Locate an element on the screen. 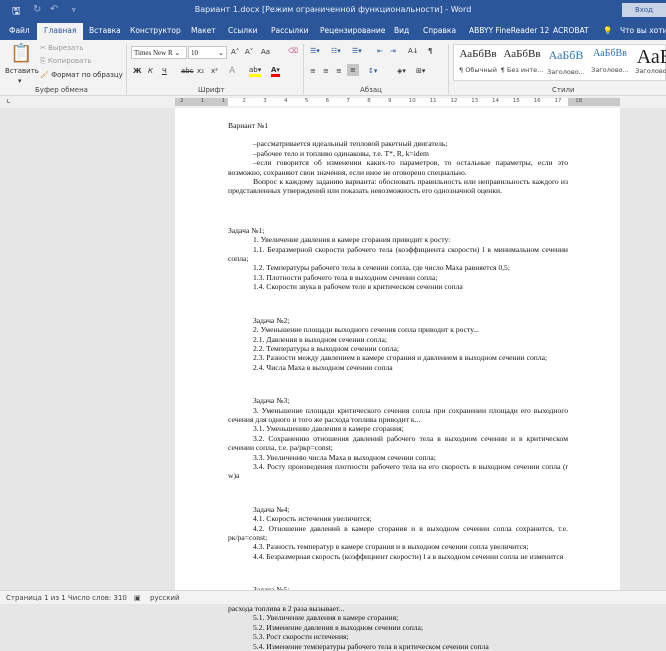 This screenshot has width=666, height=651. ruler-number: 14 is located at coordinates (495, 101).